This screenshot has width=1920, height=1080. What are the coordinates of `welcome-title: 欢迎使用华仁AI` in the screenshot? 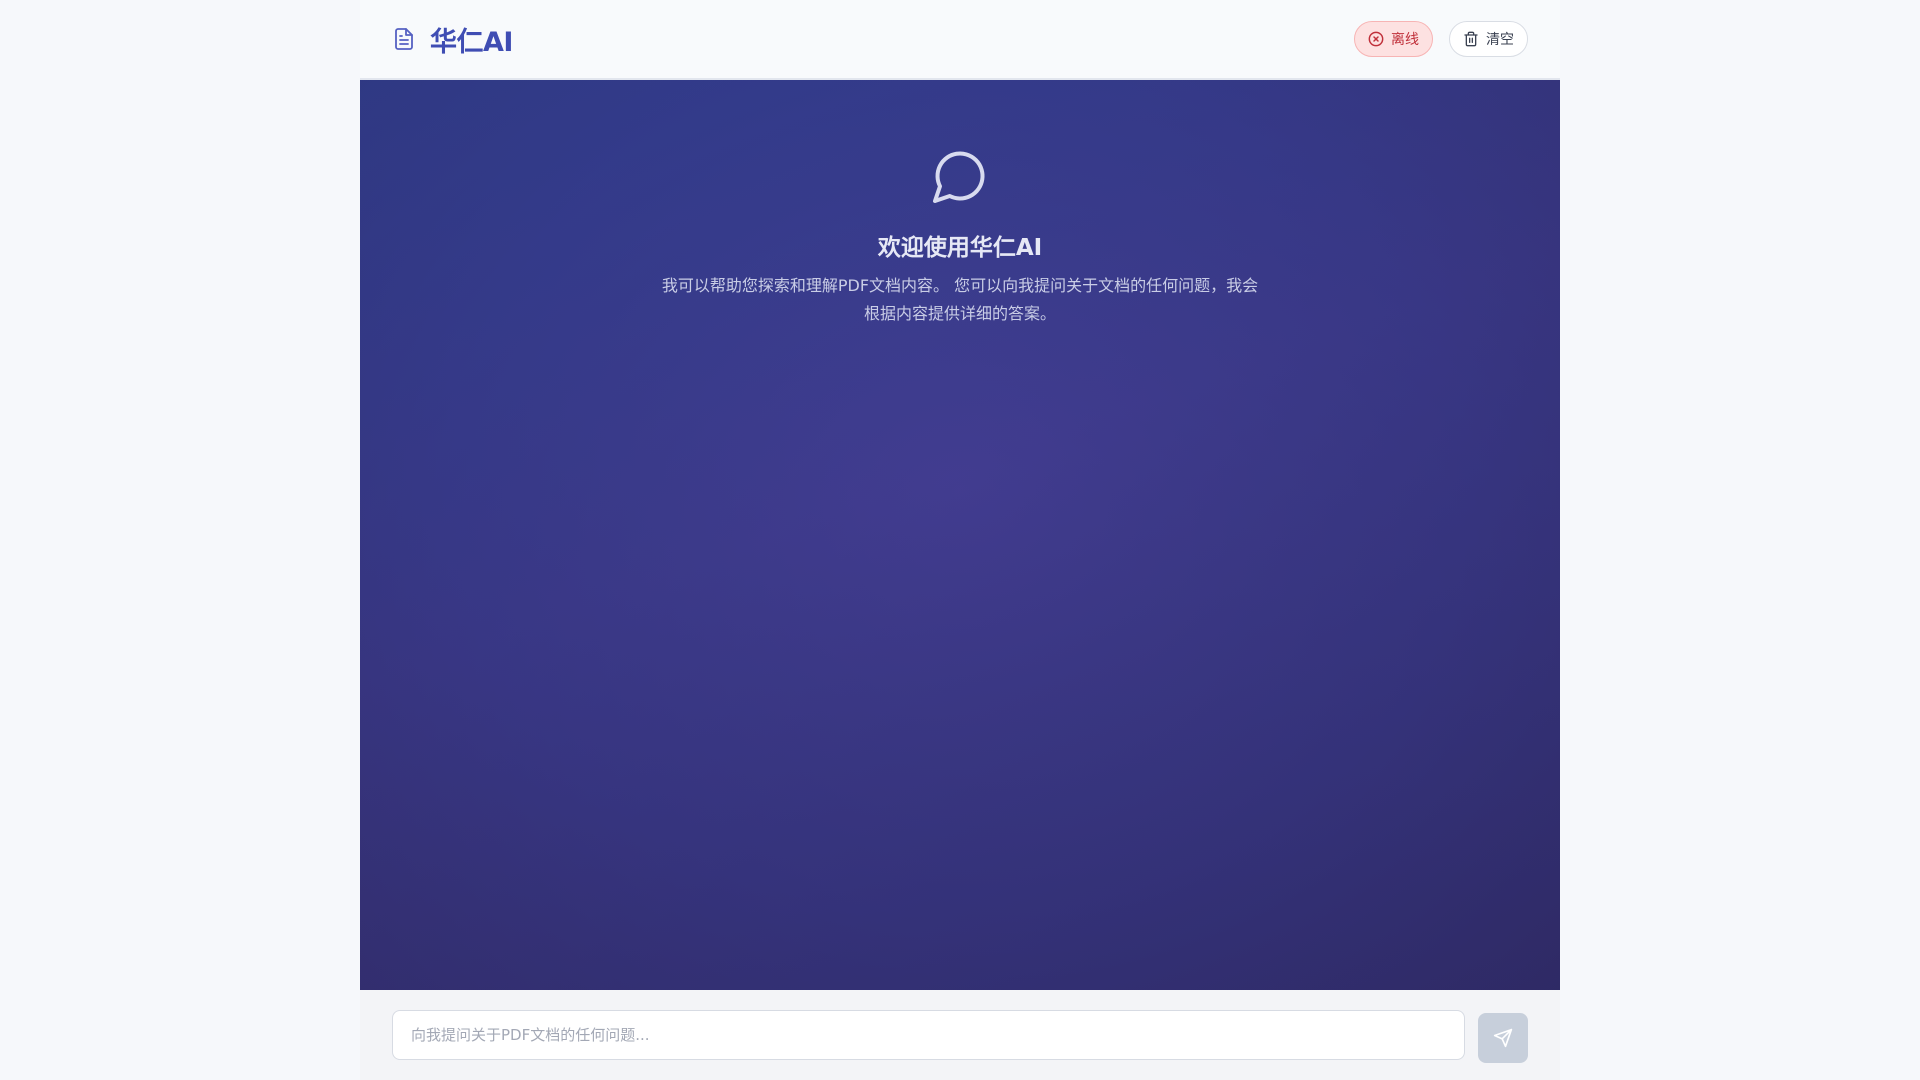 It's located at (960, 248).